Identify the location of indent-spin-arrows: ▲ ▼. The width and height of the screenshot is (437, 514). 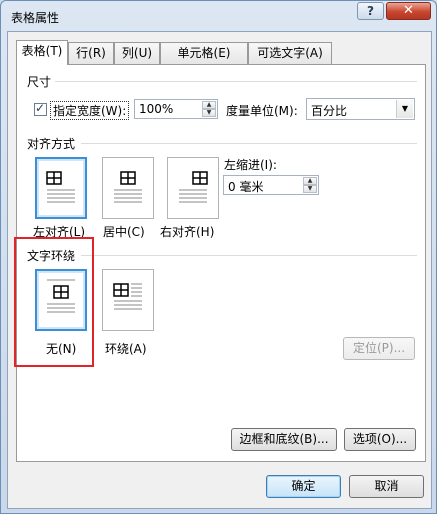
(310, 185).